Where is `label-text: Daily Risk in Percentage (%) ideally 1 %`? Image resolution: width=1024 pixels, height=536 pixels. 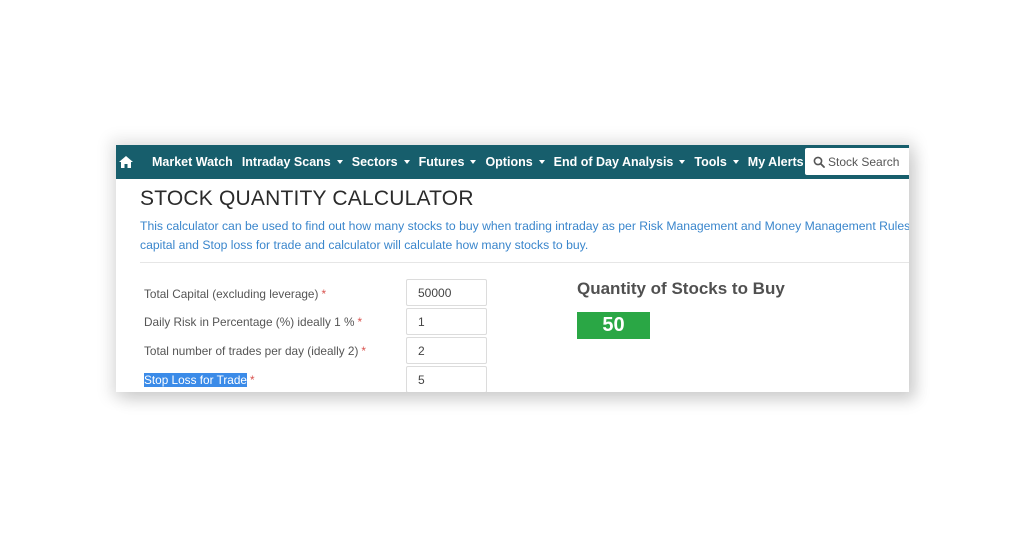 label-text: Daily Risk in Percentage (%) ideally 1 % is located at coordinates (249, 322).